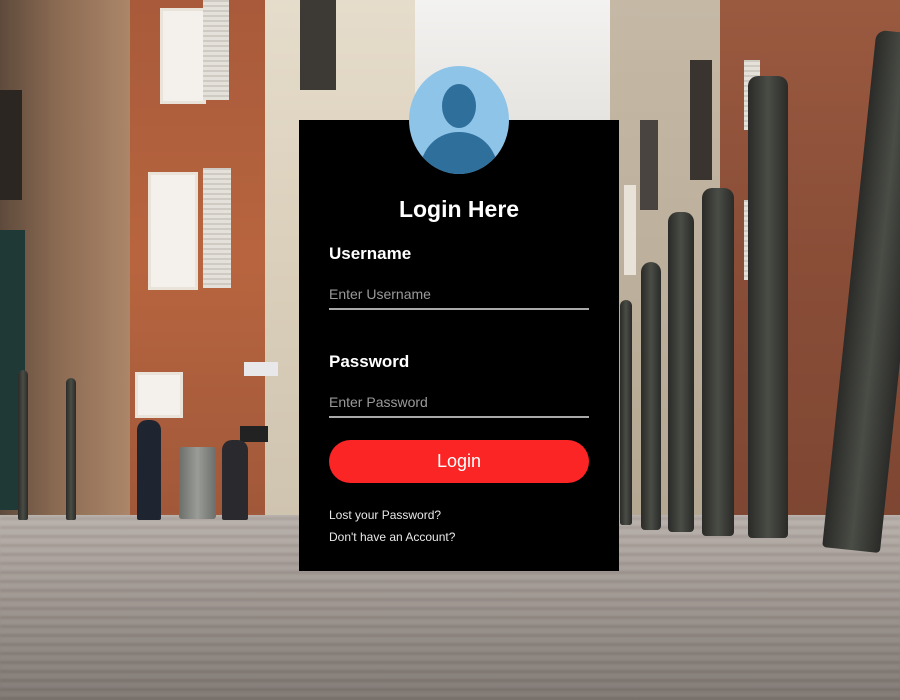  Describe the element at coordinates (459, 120) in the screenshot. I see `user-avatar-icon` at that location.